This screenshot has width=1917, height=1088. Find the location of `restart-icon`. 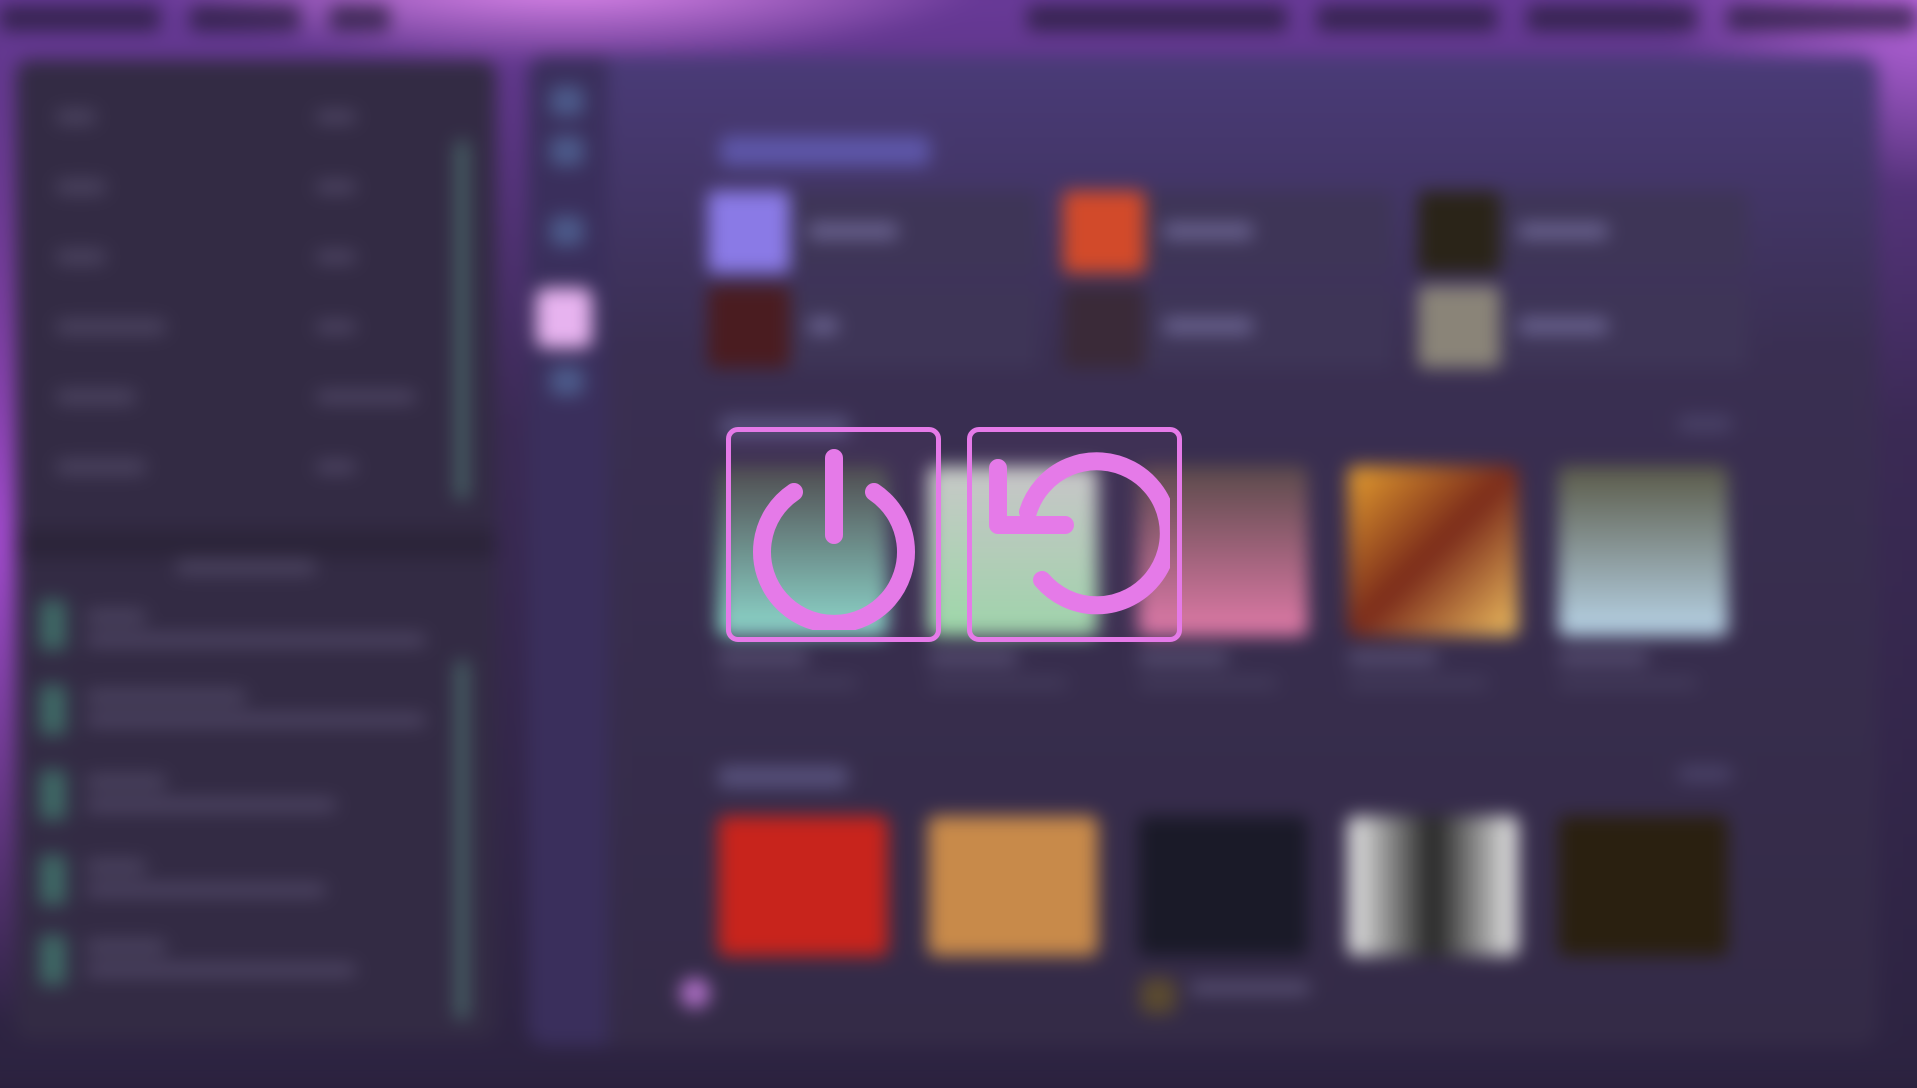

restart-icon is located at coordinates (1079, 532).